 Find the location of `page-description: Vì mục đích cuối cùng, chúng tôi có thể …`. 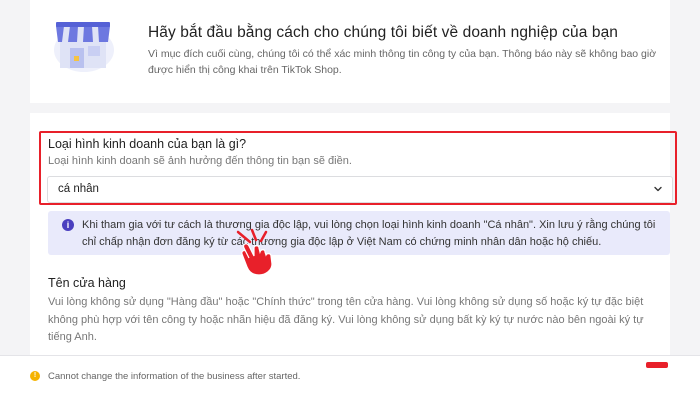

page-description: Vì mục đích cuối cùng, chúng tôi có thể … is located at coordinates (402, 62).